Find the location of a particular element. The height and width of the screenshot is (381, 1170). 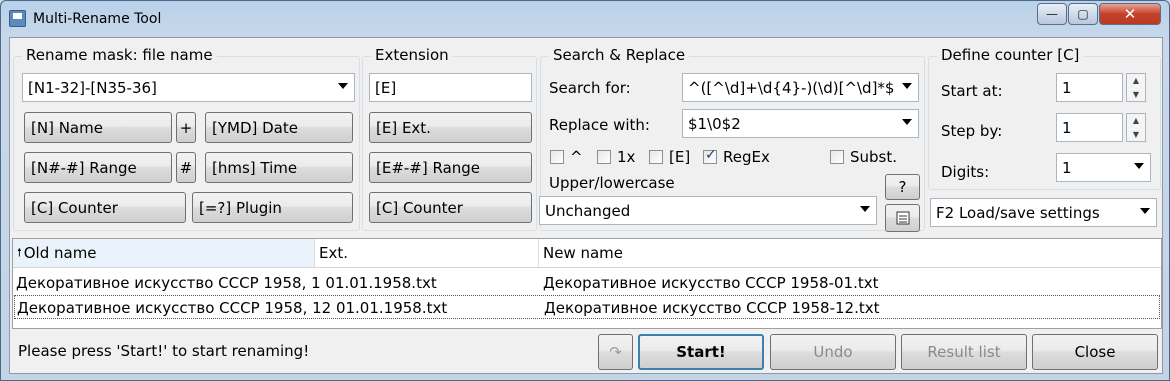

rename-mask-combo: [N1-32]-[N35-36] is located at coordinates (188, 87).